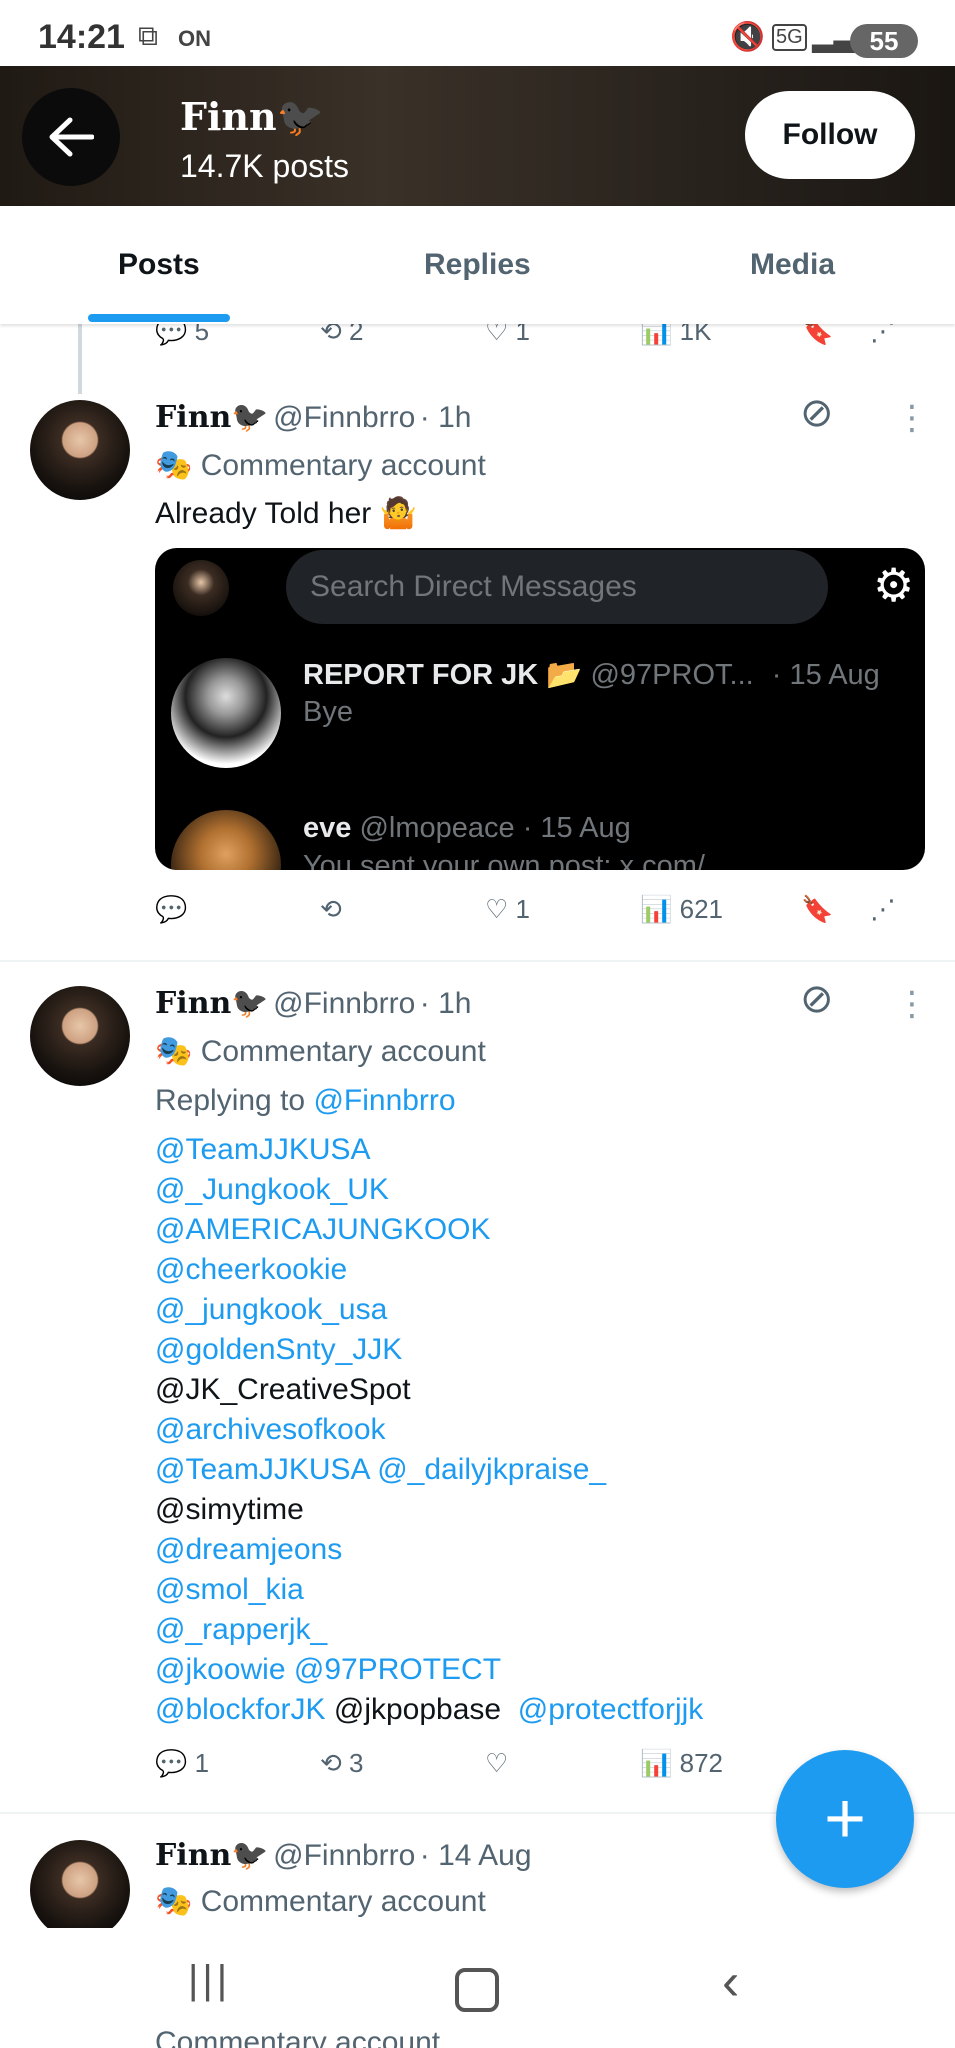 Image resolution: width=955 pixels, height=2048 pixels. Describe the element at coordinates (730, 1982) in the screenshot. I see `back-nav-icon: ‹` at that location.